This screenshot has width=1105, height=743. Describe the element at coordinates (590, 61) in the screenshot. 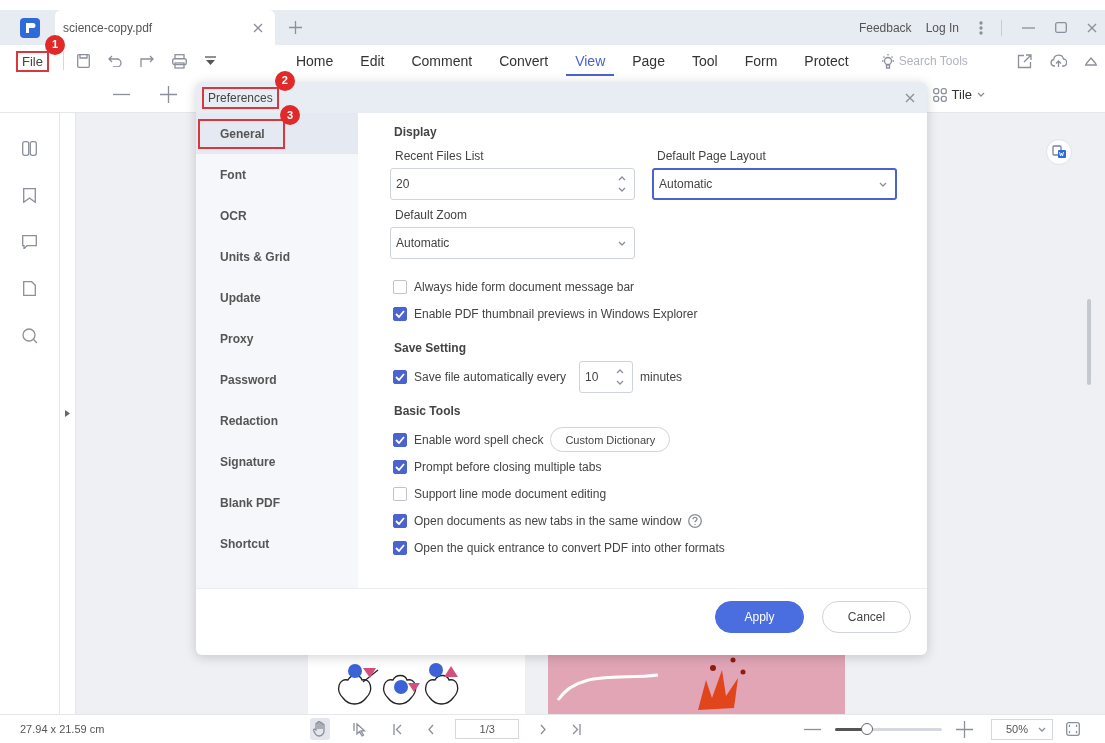

I see `menu-tab: View` at that location.